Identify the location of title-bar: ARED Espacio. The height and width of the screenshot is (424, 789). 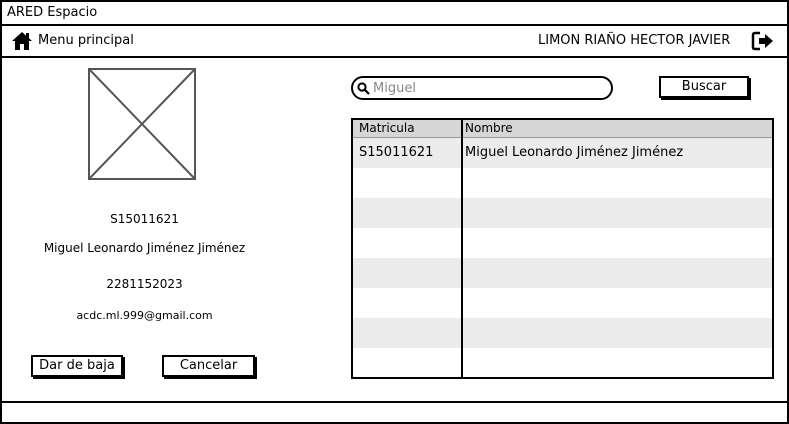
(394, 14).